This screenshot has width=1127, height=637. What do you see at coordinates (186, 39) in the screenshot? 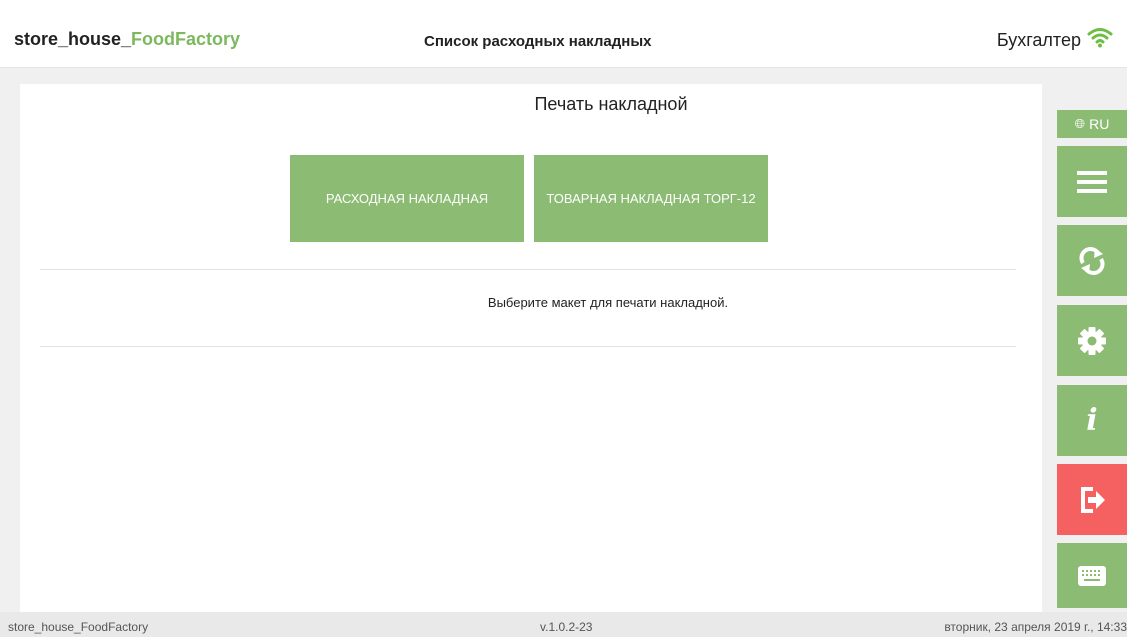
I see `brand-accent: FoodFactory` at bounding box center [186, 39].